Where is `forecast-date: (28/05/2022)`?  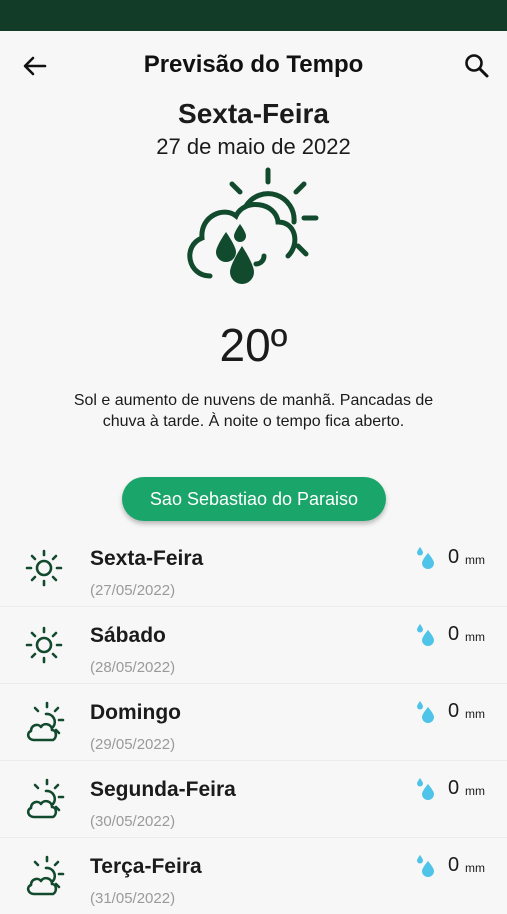
forecast-date: (28/05/2022) is located at coordinates (133, 667).